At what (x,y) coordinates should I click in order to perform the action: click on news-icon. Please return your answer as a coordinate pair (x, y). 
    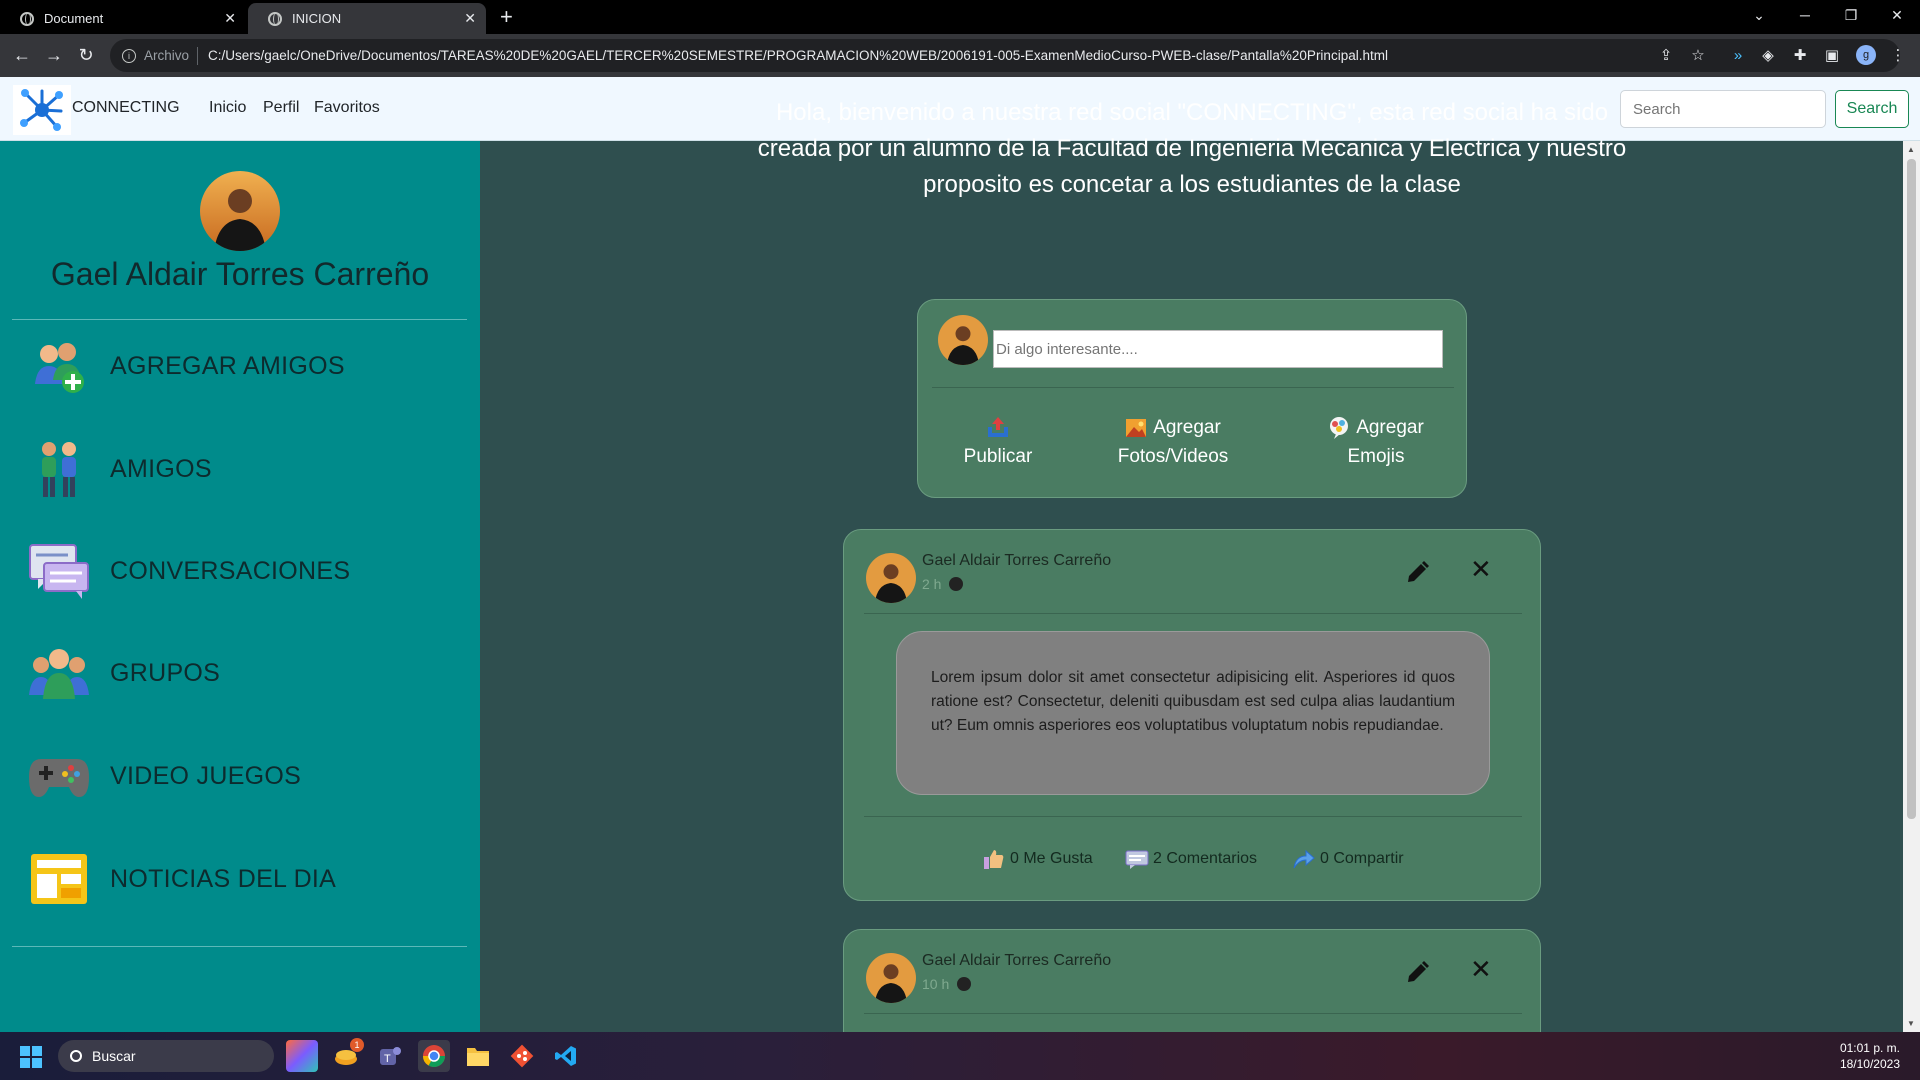
    Looking at the image, I should click on (59, 879).